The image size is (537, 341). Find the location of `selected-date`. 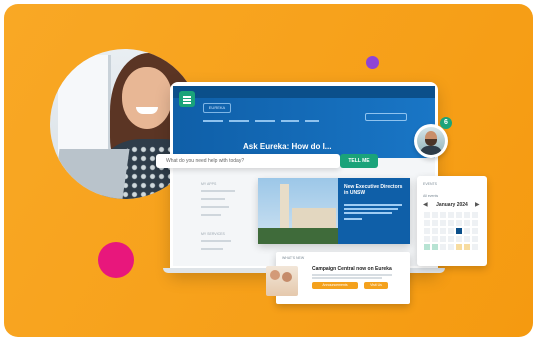

selected-date is located at coordinates (459, 231).